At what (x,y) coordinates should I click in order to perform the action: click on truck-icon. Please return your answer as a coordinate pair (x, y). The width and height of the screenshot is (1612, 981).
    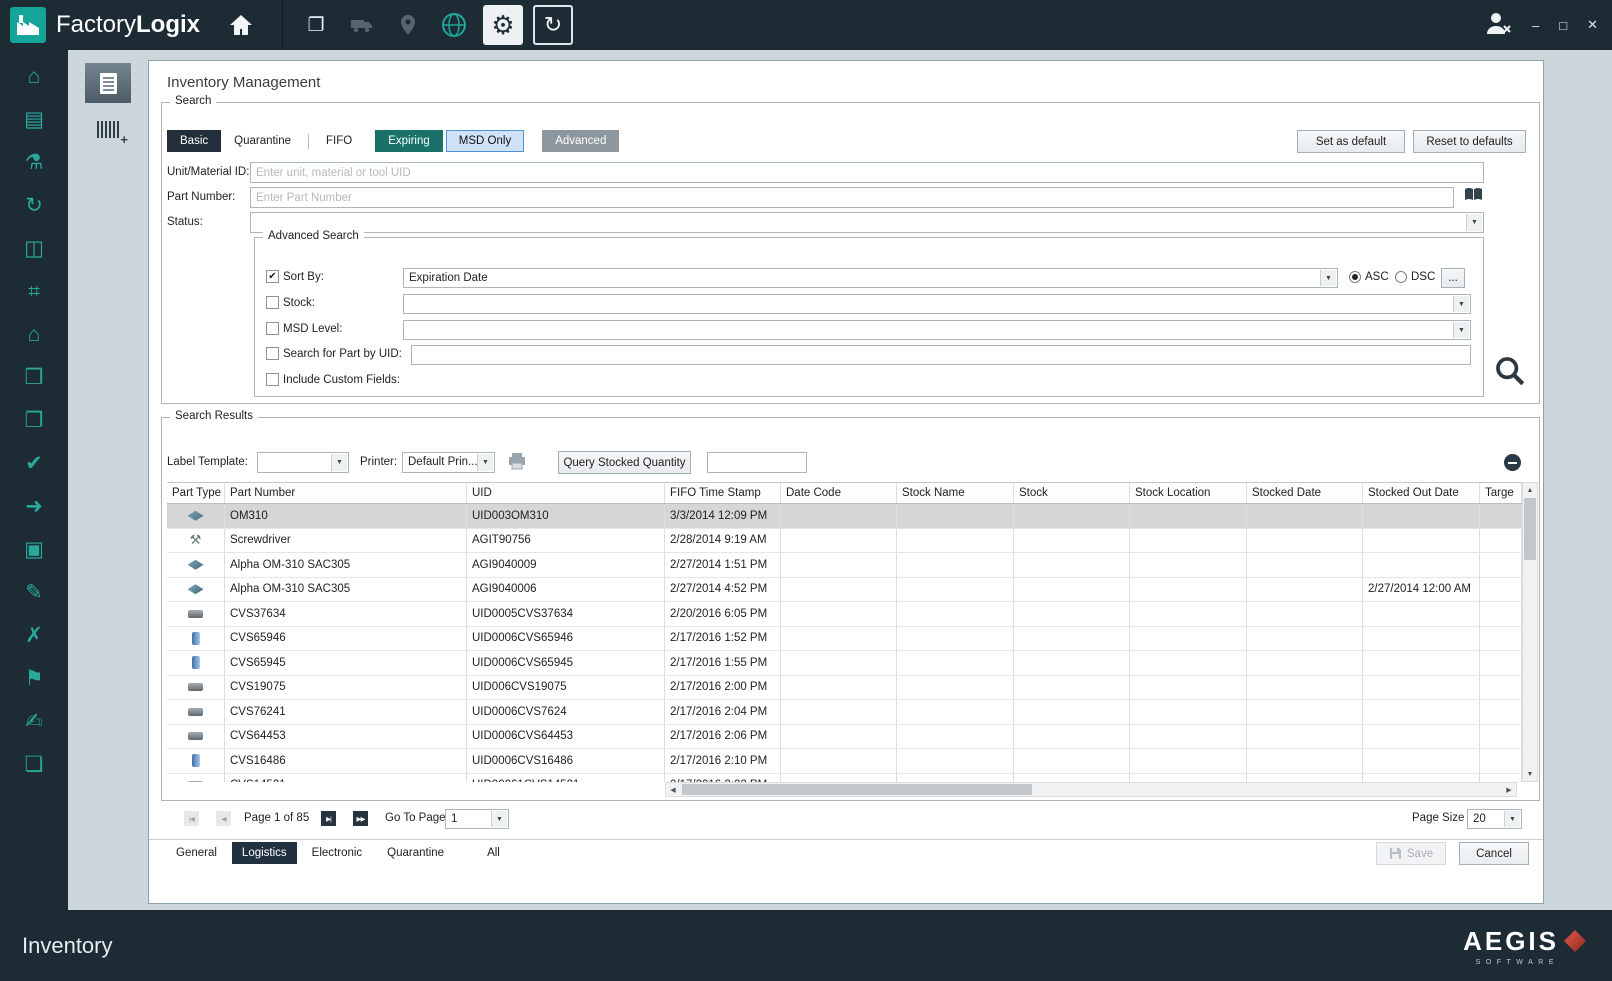
    Looking at the image, I should click on (362, 25).